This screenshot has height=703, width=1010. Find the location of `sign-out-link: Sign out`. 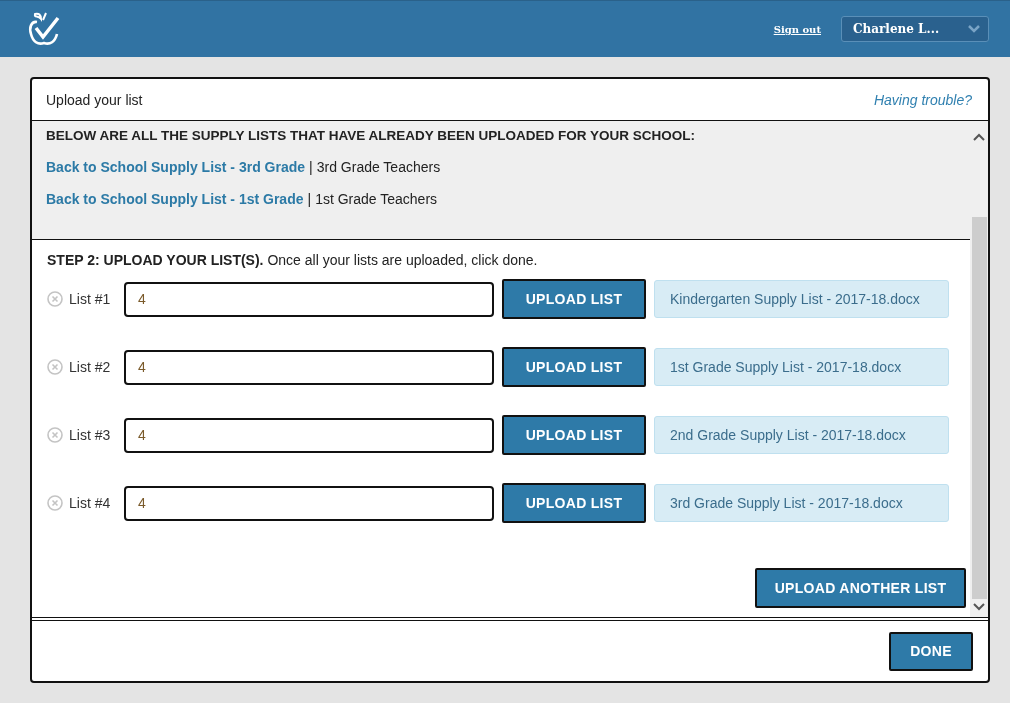

sign-out-link: Sign out is located at coordinates (797, 29).